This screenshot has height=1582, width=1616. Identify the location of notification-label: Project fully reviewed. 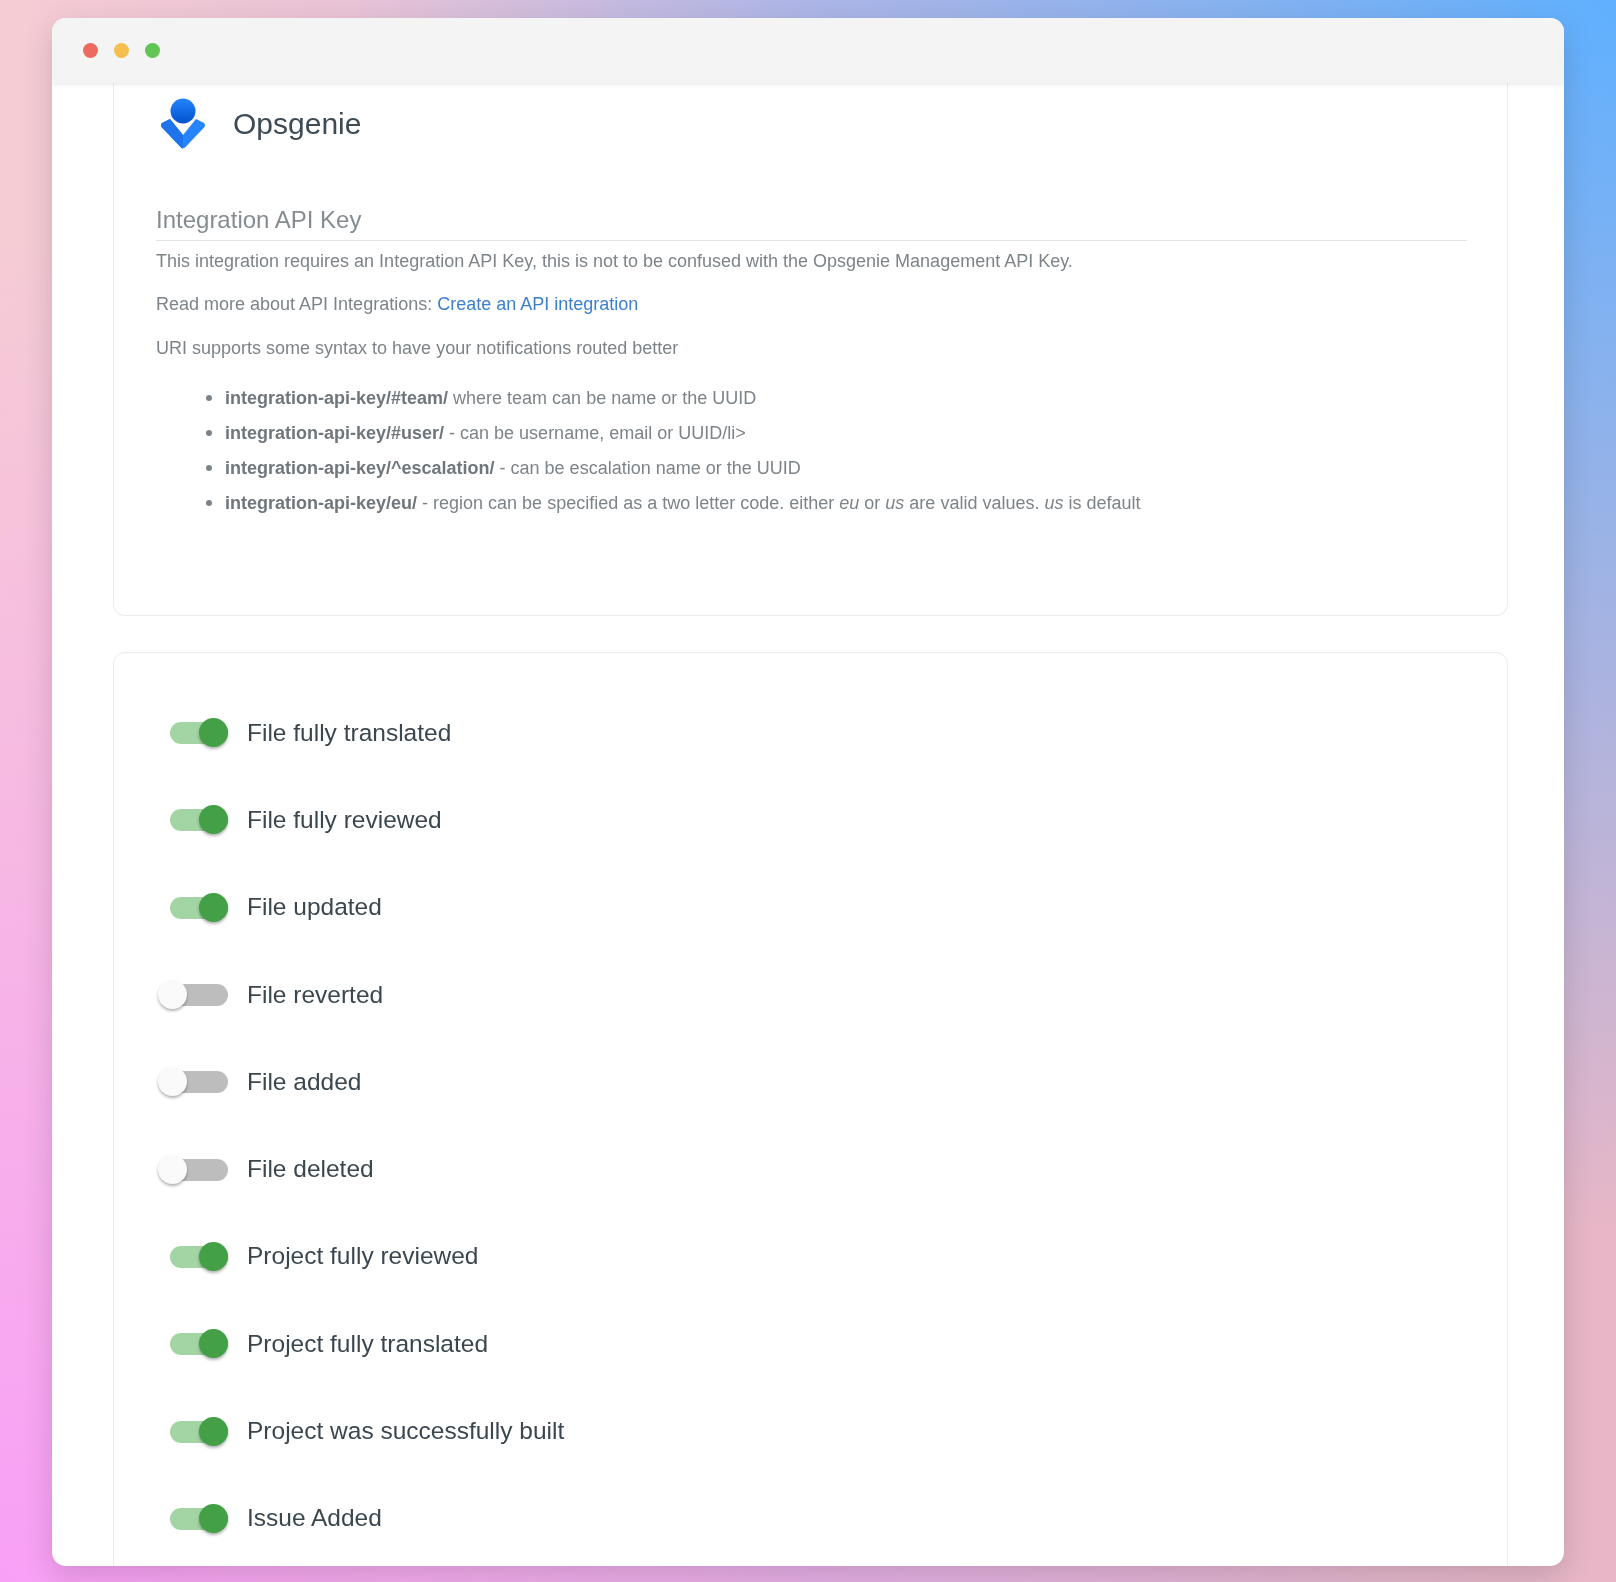
(363, 1256).